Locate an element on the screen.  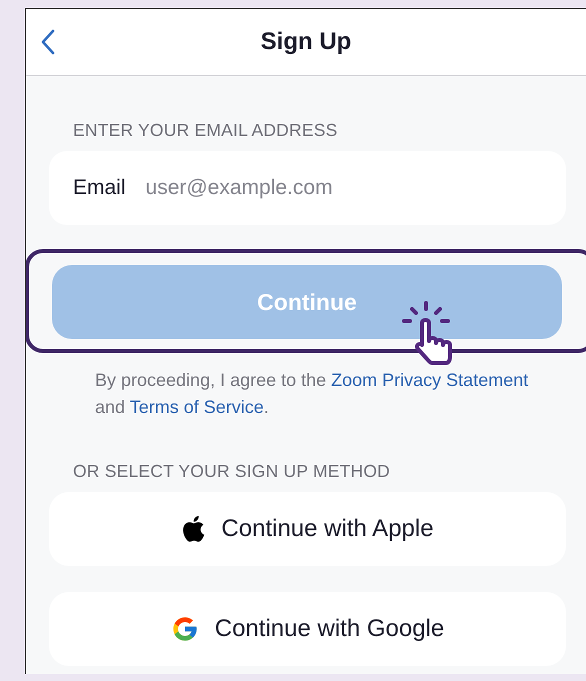
back-chevron-icon is located at coordinates (48, 42).